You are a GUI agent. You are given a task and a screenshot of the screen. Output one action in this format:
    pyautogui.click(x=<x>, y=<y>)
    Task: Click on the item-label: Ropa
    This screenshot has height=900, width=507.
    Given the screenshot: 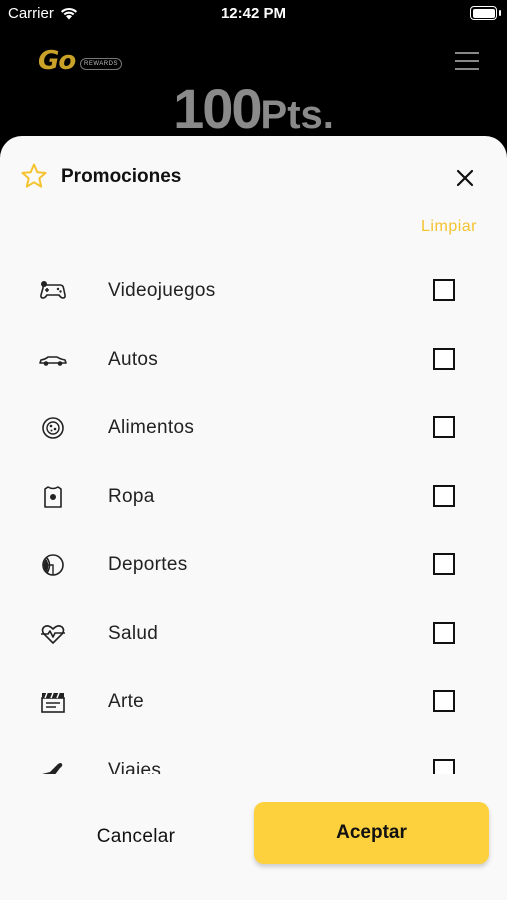 What is the action you would take?
    pyautogui.click(x=131, y=496)
    